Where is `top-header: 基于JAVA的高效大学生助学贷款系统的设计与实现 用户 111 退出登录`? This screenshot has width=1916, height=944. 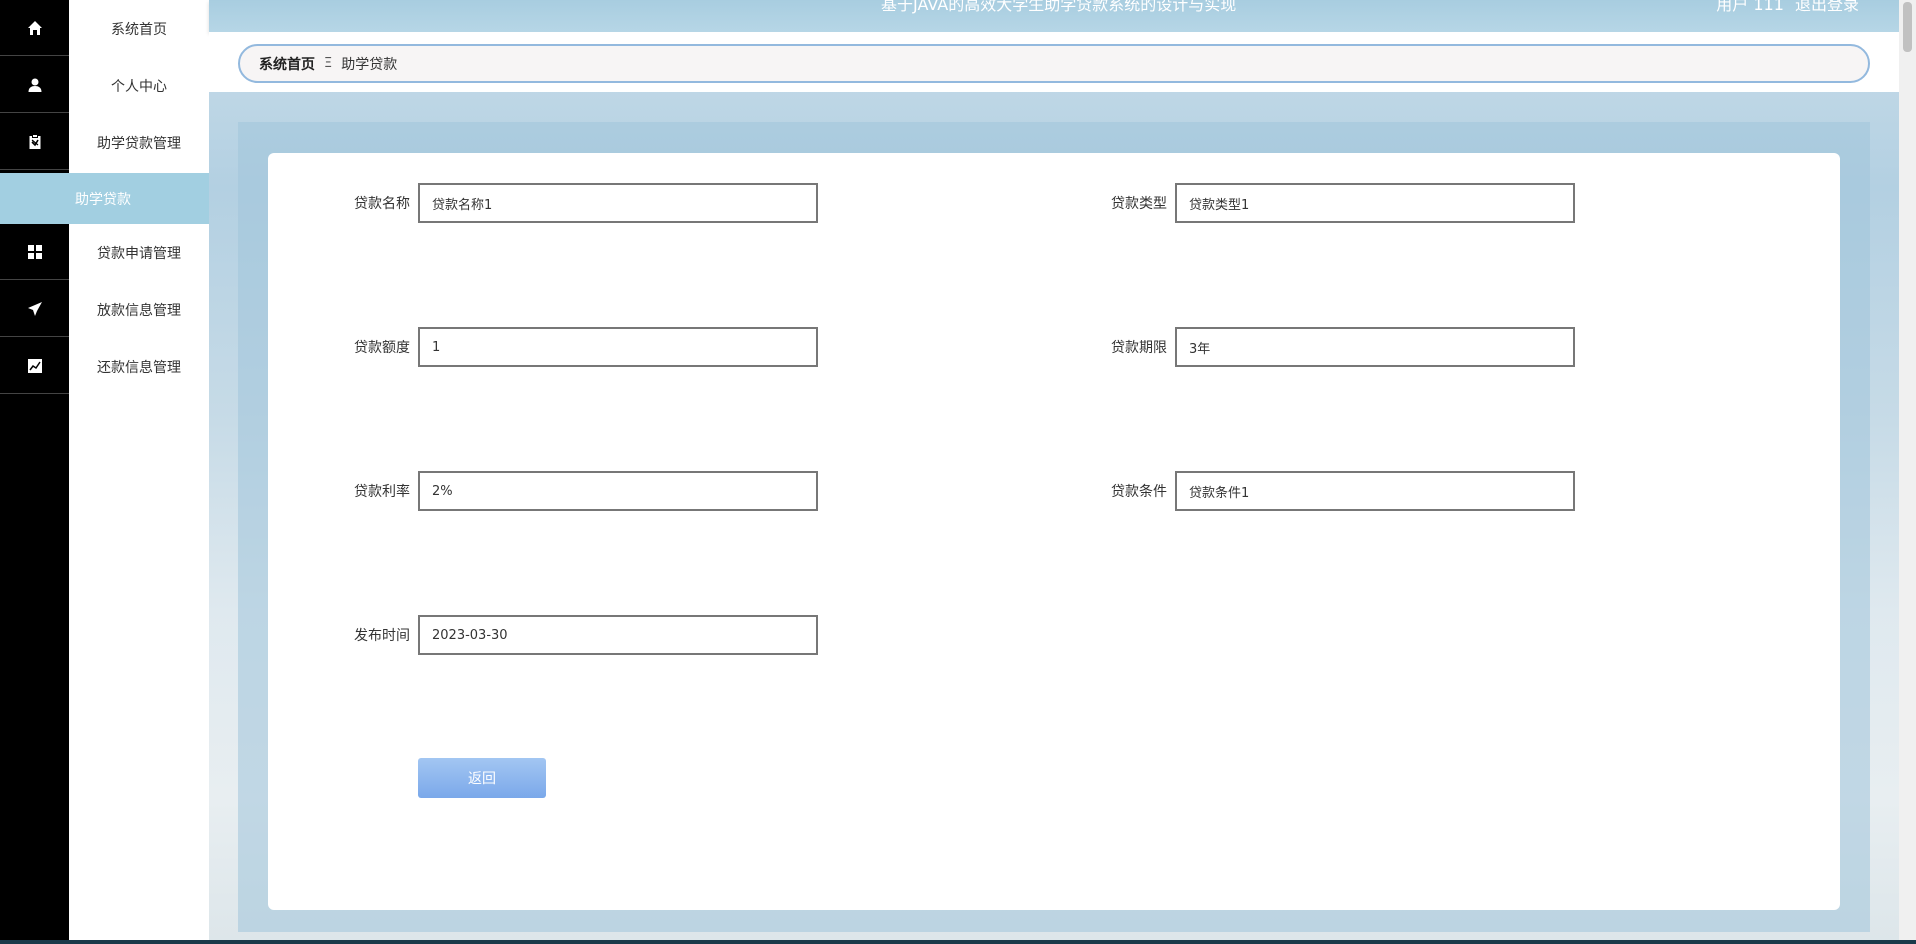 top-header: 基于JAVA的高效大学生助学贷款系统的设计与实现 用户 111 退出登录 is located at coordinates (1054, 16).